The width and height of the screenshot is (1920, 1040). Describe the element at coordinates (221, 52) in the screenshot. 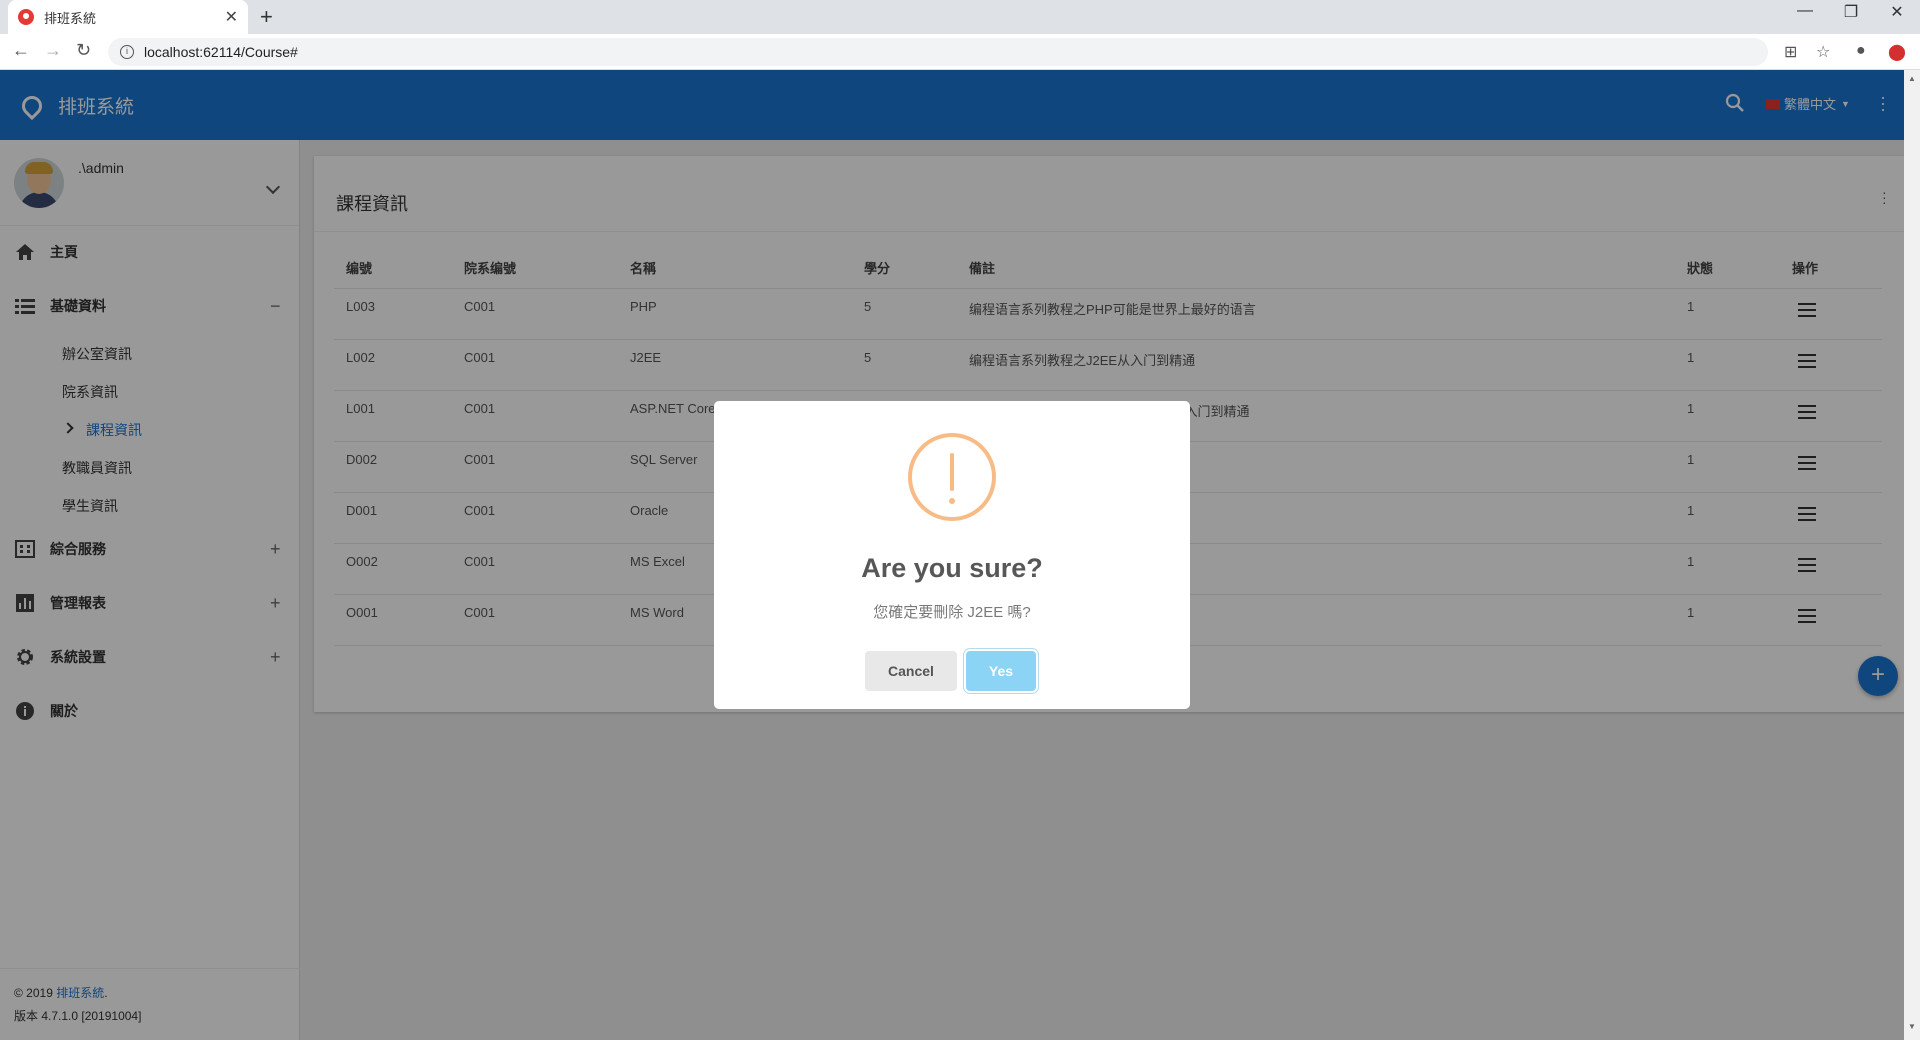

I see `url-text: localhost:62114/Course#` at that location.